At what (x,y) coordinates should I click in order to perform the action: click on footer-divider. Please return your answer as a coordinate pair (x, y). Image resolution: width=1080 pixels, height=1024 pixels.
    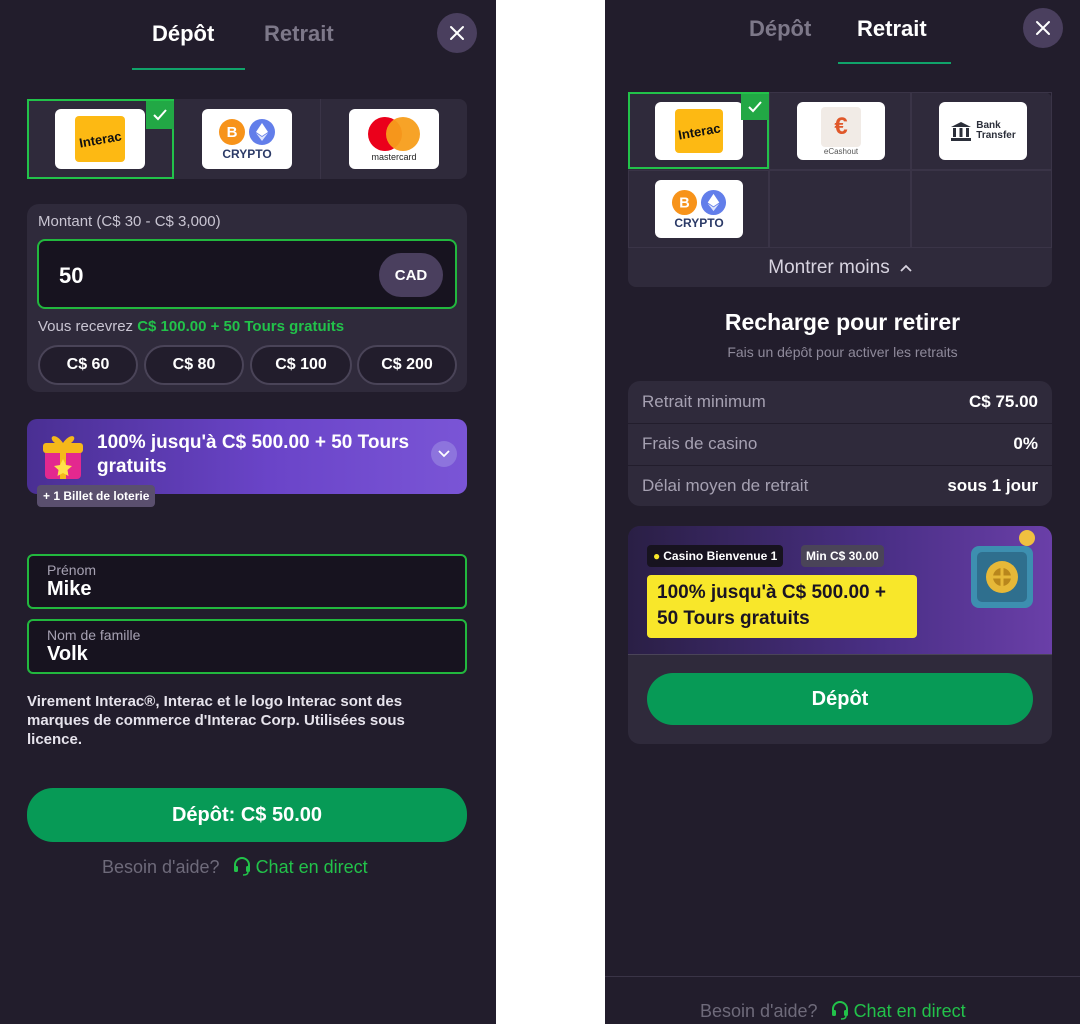
    Looking at the image, I should click on (842, 976).